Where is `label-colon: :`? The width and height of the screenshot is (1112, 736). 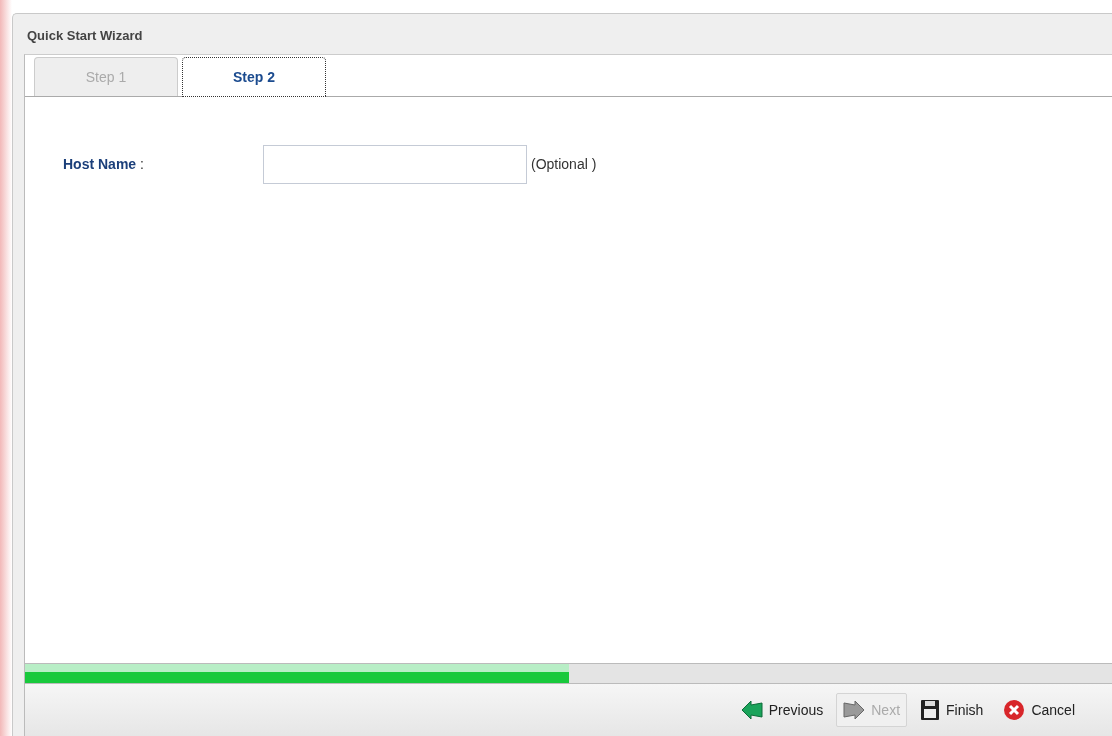 label-colon: : is located at coordinates (142, 164).